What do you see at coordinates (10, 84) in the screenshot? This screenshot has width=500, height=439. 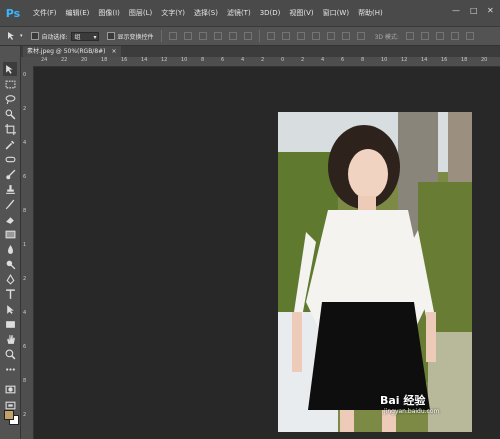 I see `marquee-tool-icon` at bounding box center [10, 84].